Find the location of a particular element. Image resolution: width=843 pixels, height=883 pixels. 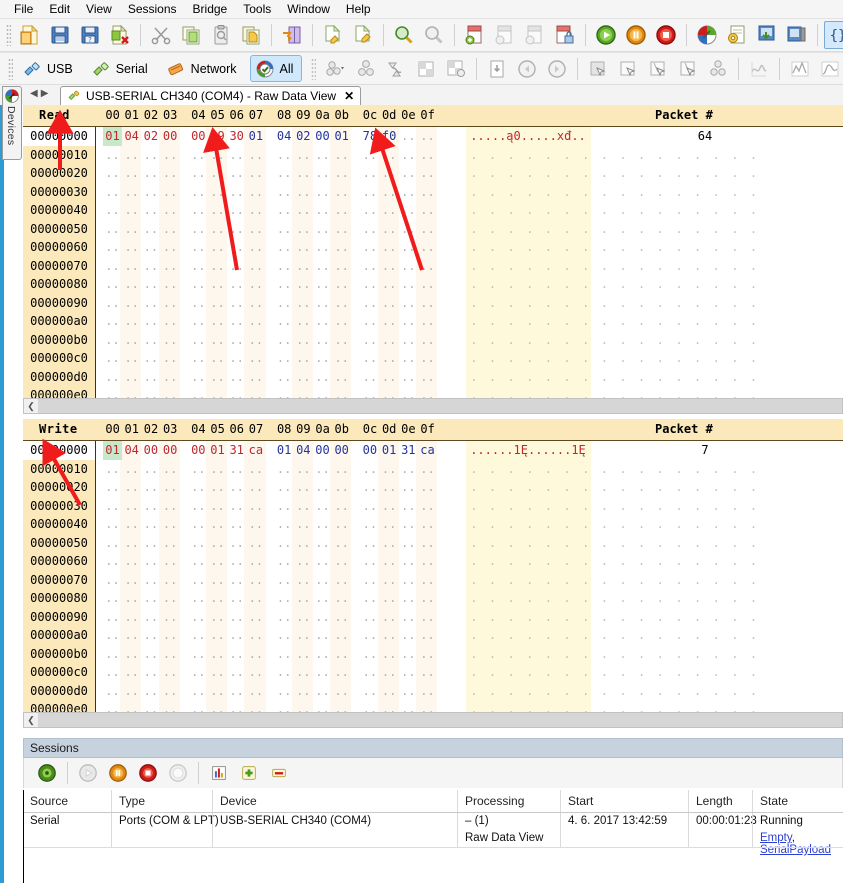

hex-byte-cell: 02 is located at coordinates (150, 136).